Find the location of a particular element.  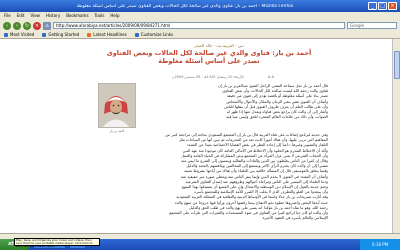

bookmark-getting-started: Getting Started is located at coordinates (60, 34).